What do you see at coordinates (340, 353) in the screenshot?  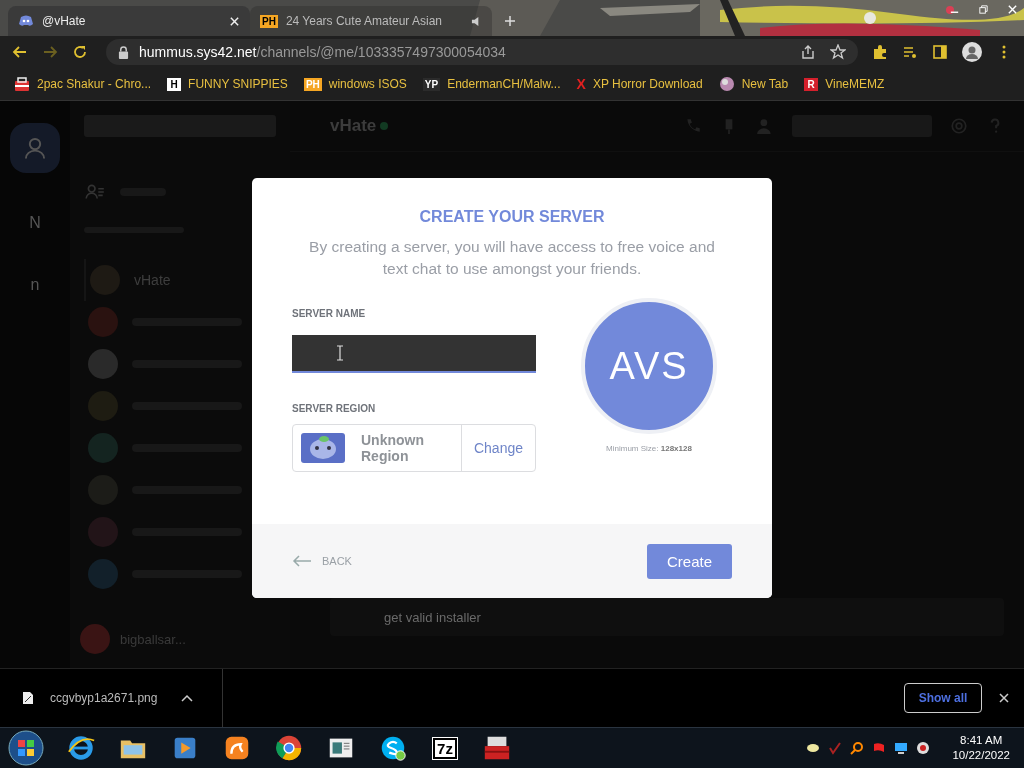 I see `text-cursor-icon` at bounding box center [340, 353].